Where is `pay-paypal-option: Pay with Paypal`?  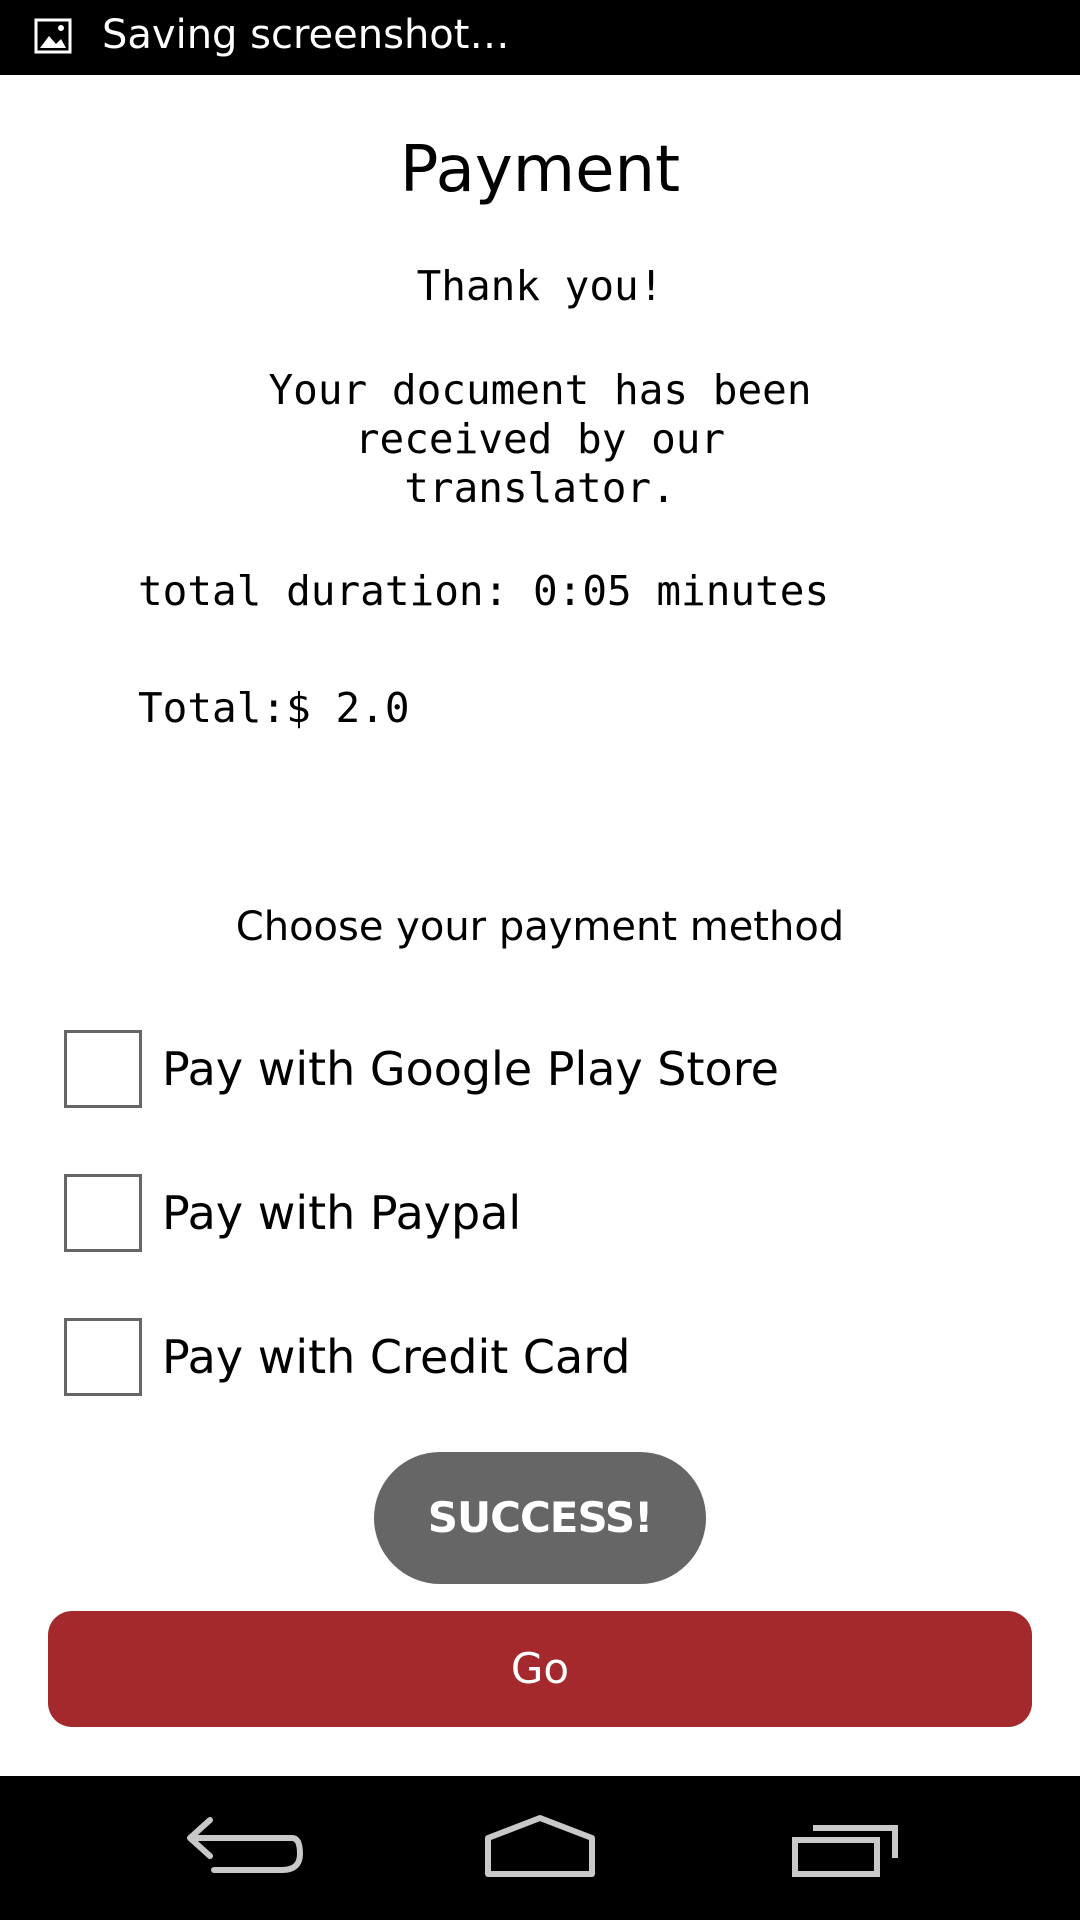 pay-paypal-option: Pay with Paypal is located at coordinates (512, 1213).